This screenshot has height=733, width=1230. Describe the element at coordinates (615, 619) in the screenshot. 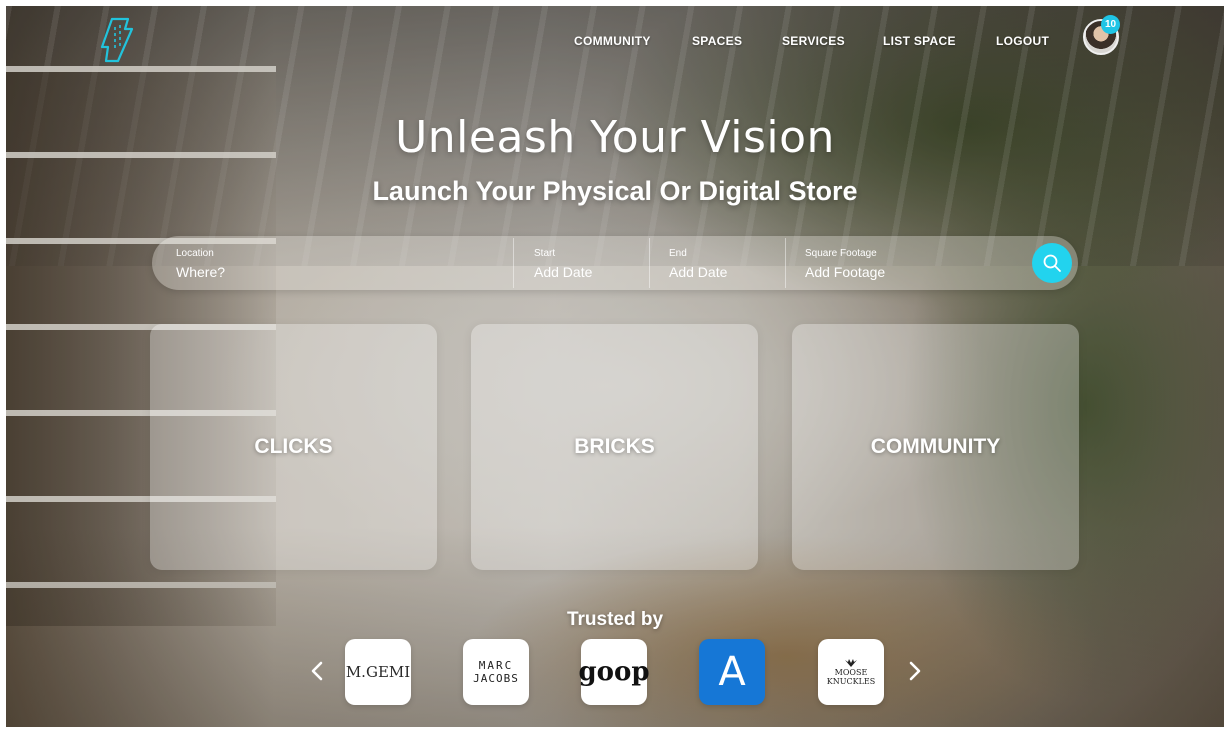

I see `trusted-by-heading: Trusted by` at that location.